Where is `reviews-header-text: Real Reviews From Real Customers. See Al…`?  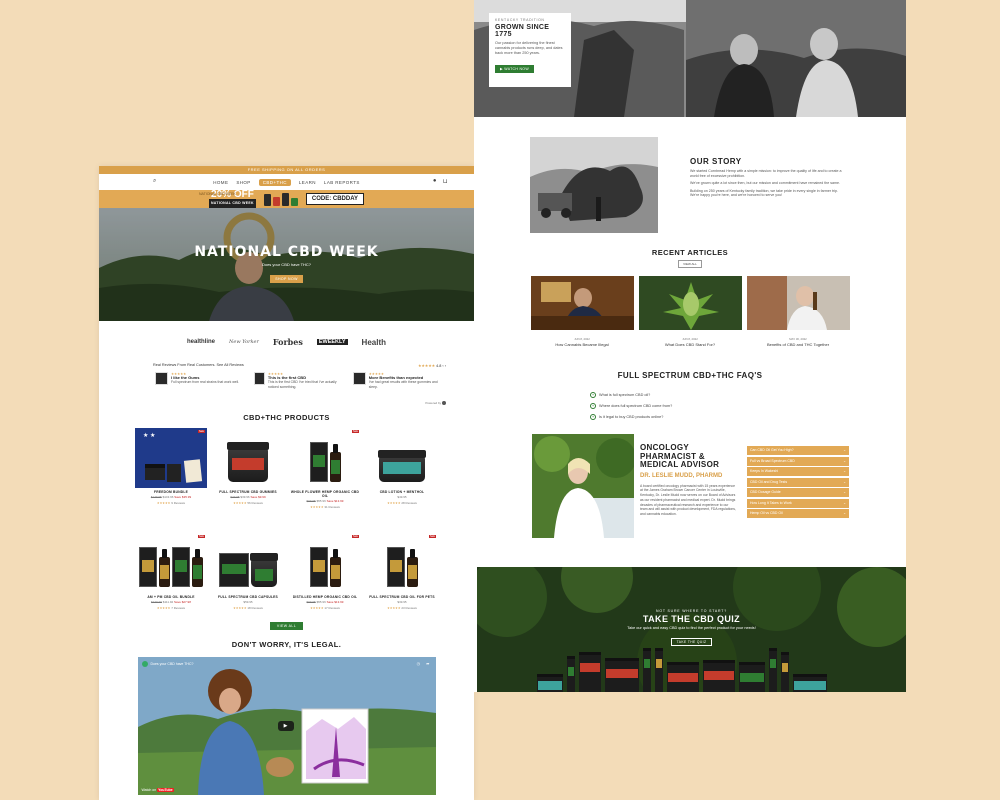 reviews-header-text: Real Reviews From Real Customers. See Al… is located at coordinates (198, 365).